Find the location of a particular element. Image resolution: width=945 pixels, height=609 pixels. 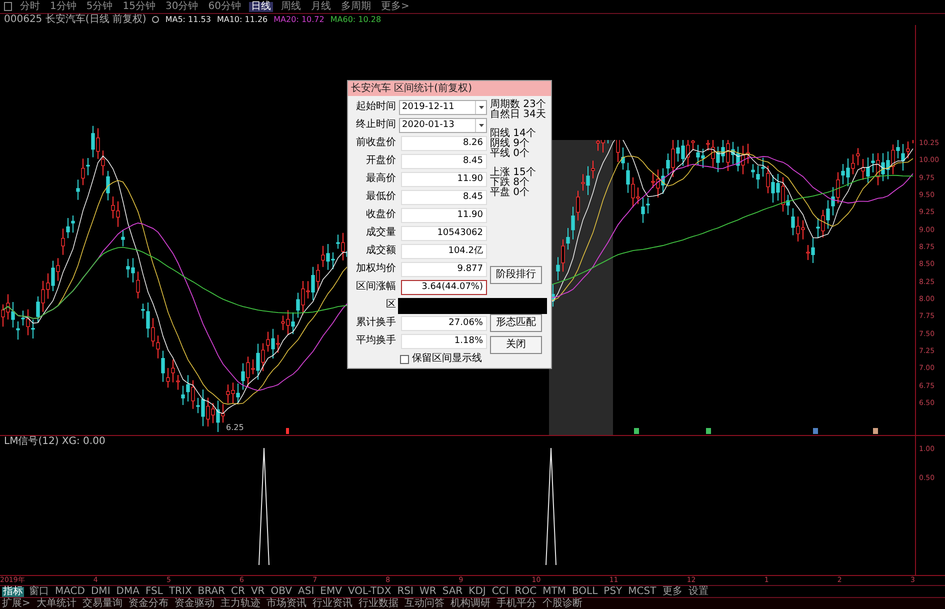

value-field: 9.877 is located at coordinates (444, 269).